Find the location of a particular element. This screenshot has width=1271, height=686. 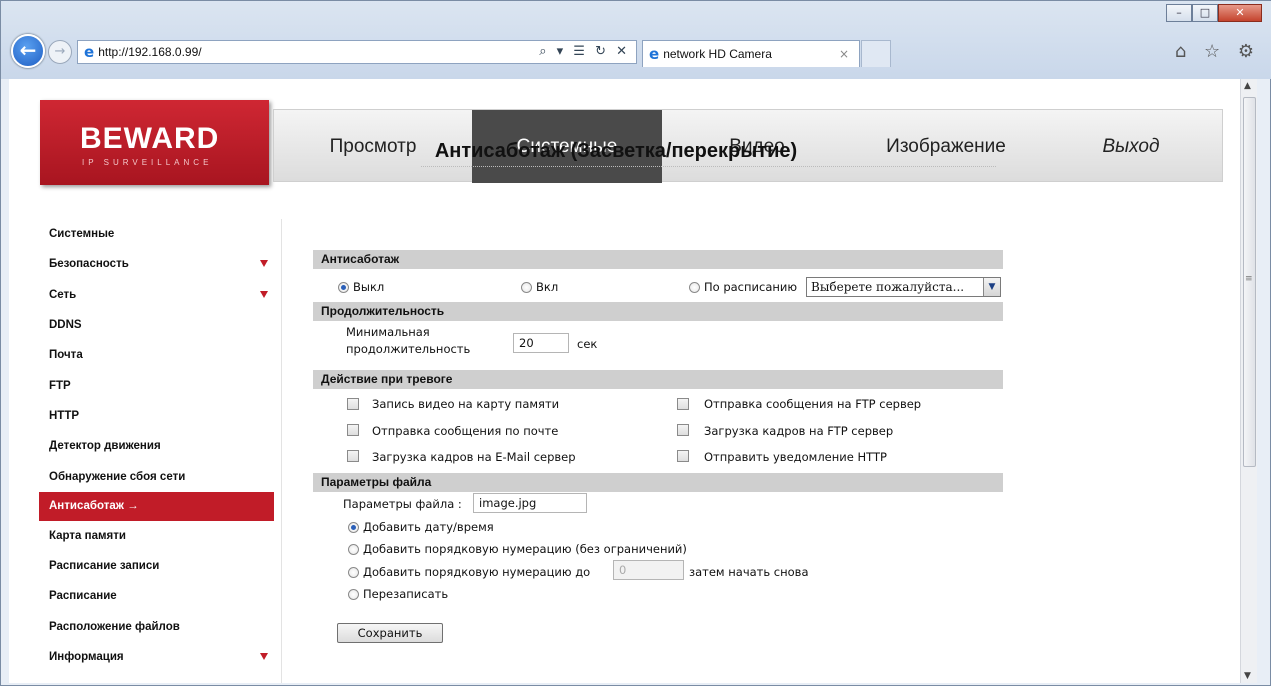

ie-page-icon: e is located at coordinates (89, 52).